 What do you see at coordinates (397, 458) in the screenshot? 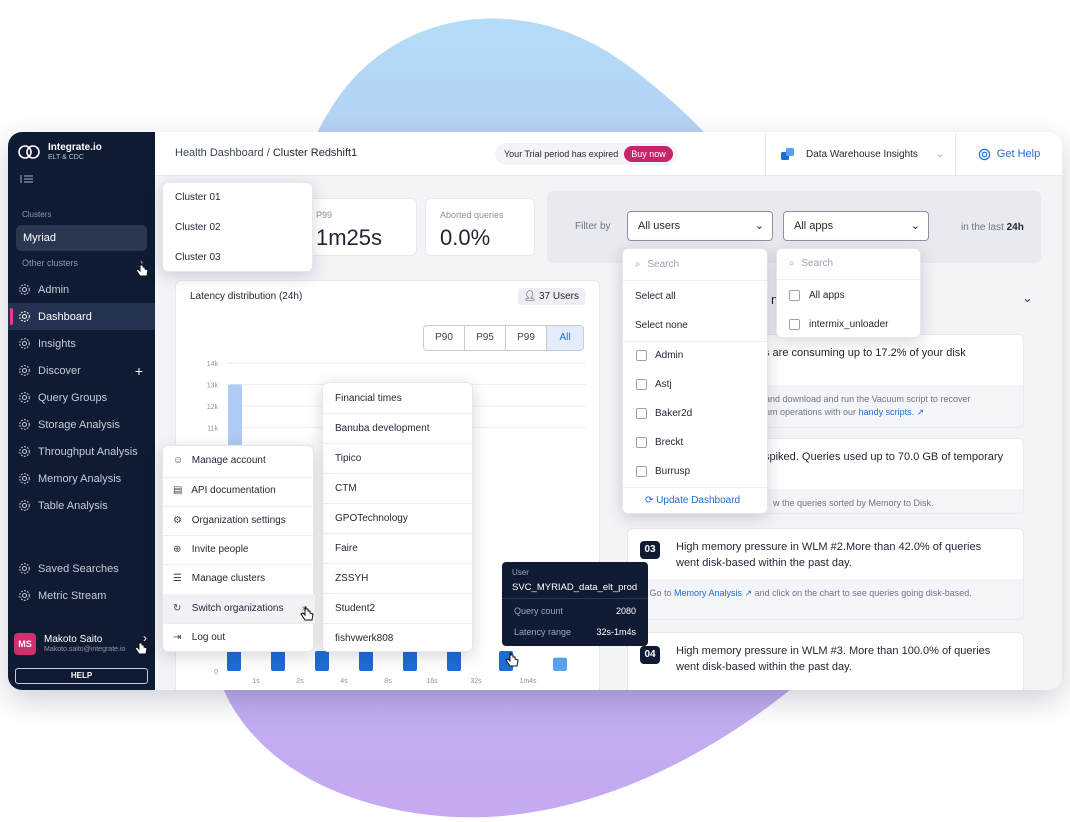
I see `organization-option: Tipico` at bounding box center [397, 458].